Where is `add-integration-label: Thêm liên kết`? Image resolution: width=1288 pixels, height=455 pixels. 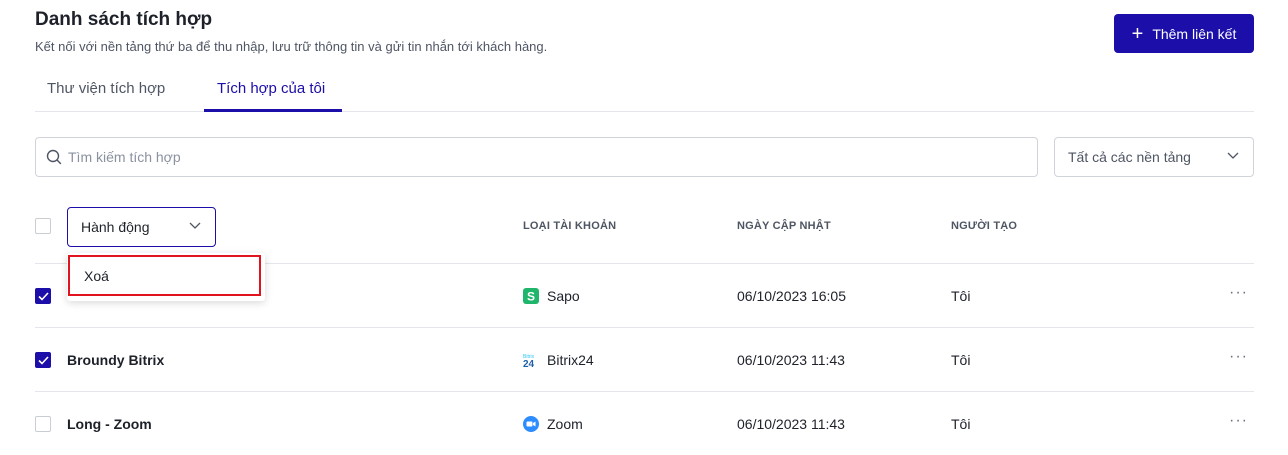 add-integration-label: Thêm liên kết is located at coordinates (1194, 33).